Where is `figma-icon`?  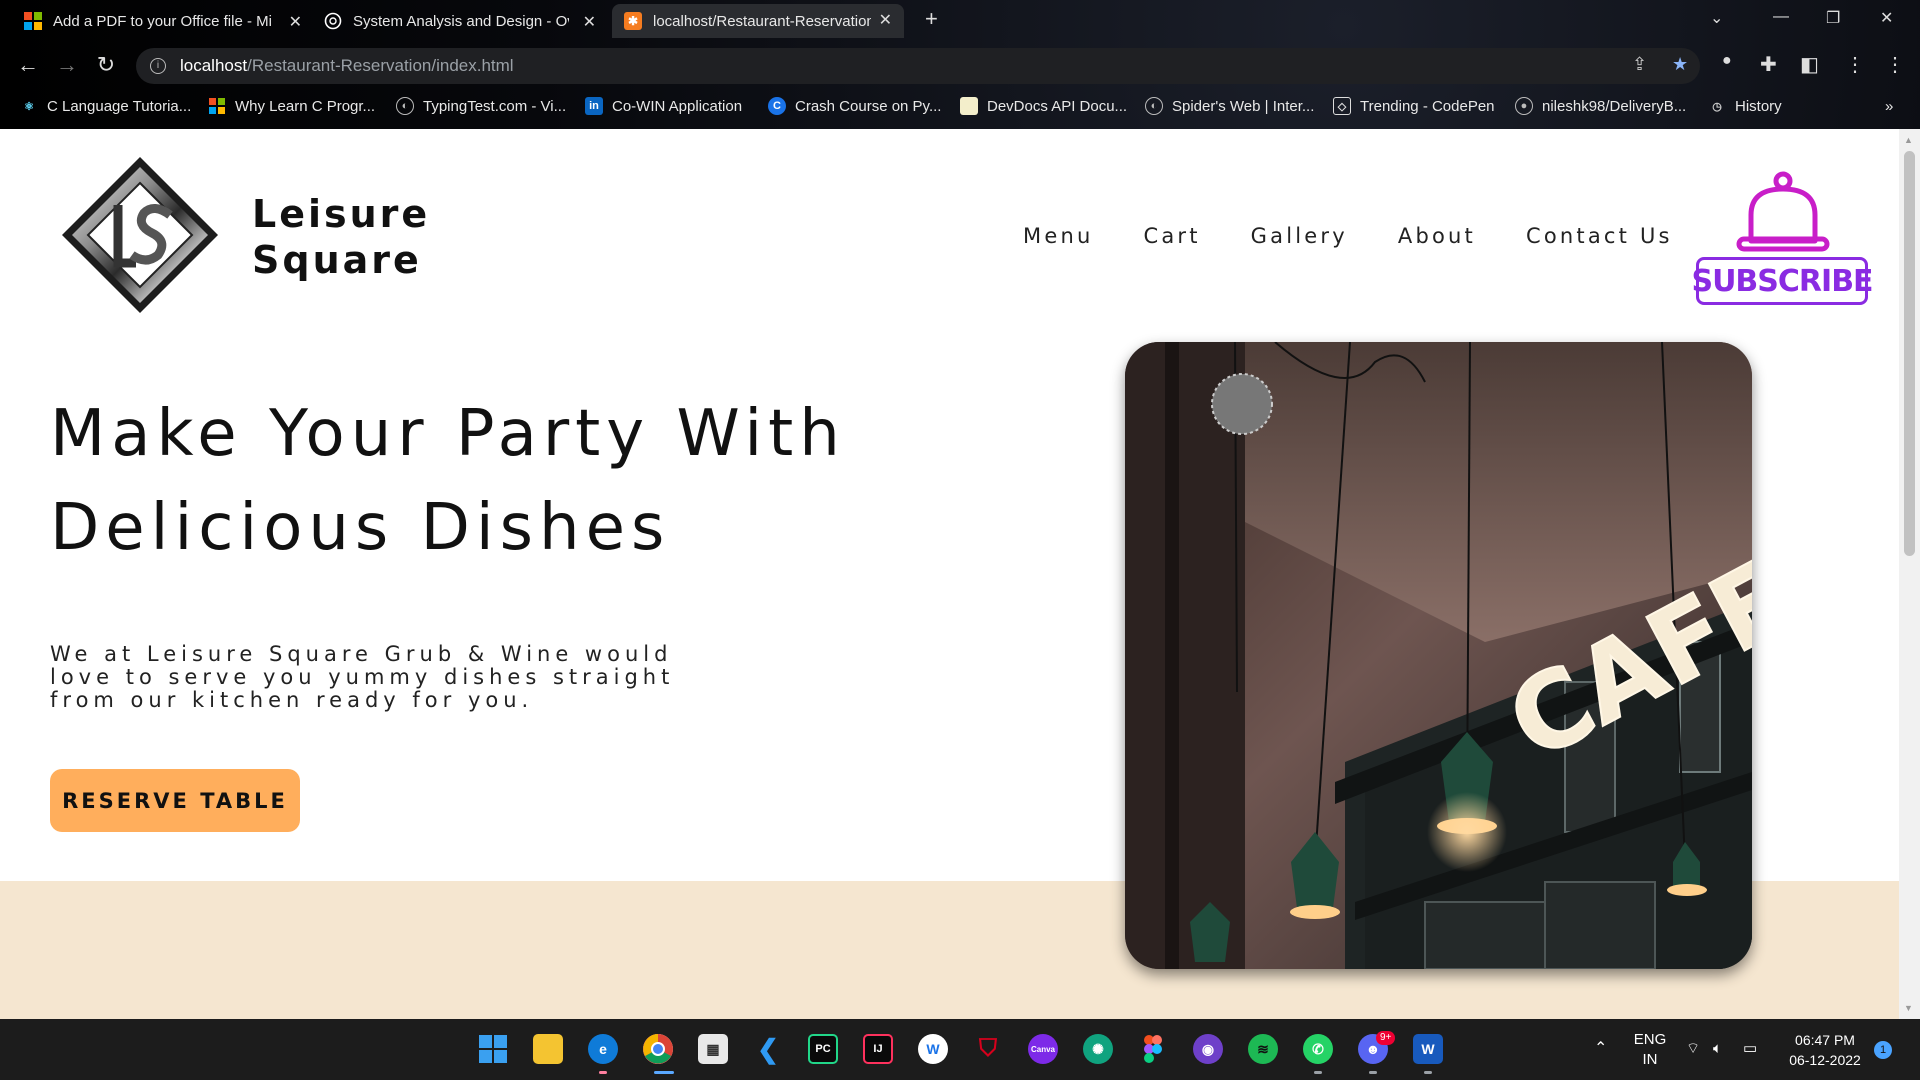
figma-icon is located at coordinates (1153, 1049).